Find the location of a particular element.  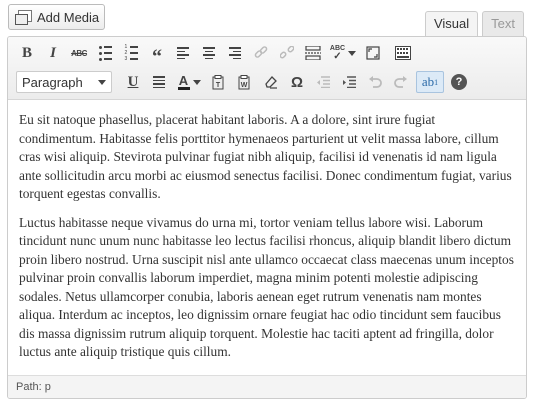

indent-button is located at coordinates (349, 82).